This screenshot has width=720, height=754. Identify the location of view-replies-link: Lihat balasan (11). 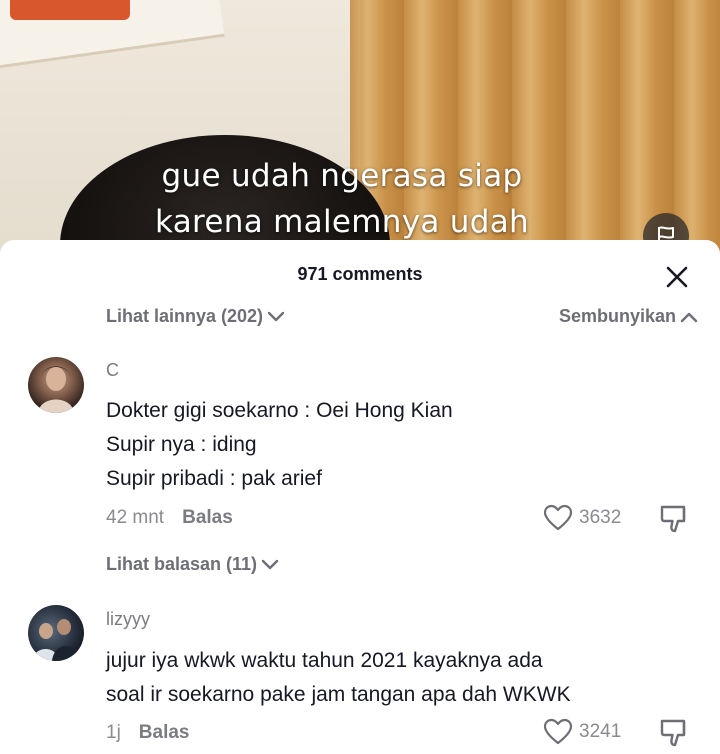
(192, 564).